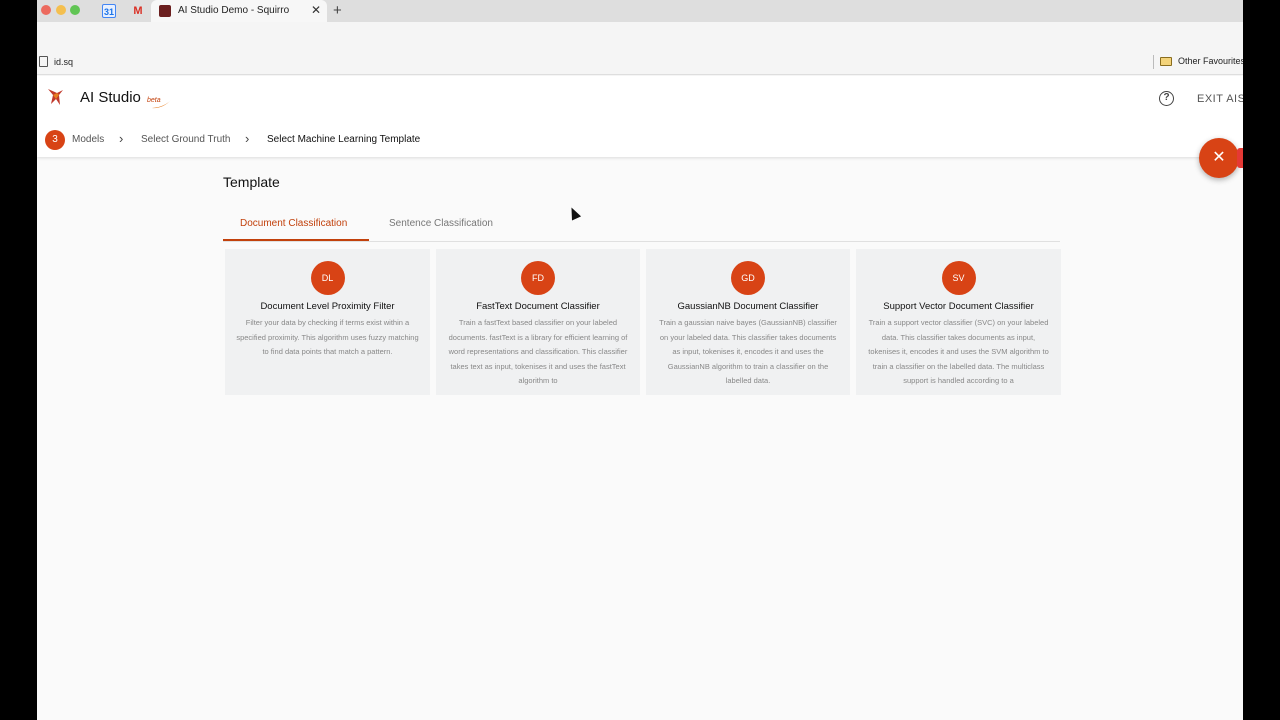 Image resolution: width=1280 pixels, height=720 pixels. What do you see at coordinates (538, 278) in the screenshot?
I see `template-avatar: FD` at bounding box center [538, 278].